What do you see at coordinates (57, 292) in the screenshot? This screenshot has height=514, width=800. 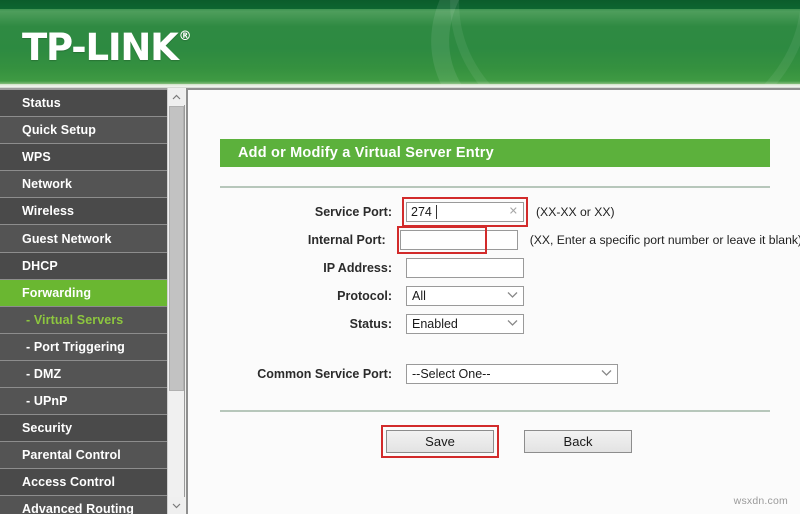 I see `sidebar-item-label: Forwarding` at bounding box center [57, 292].